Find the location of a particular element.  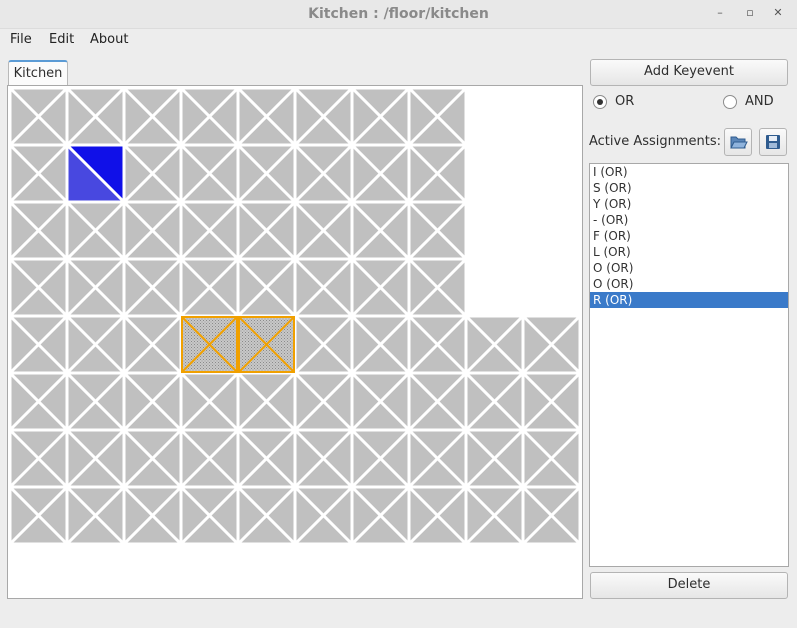

and-radio is located at coordinates (730, 102).